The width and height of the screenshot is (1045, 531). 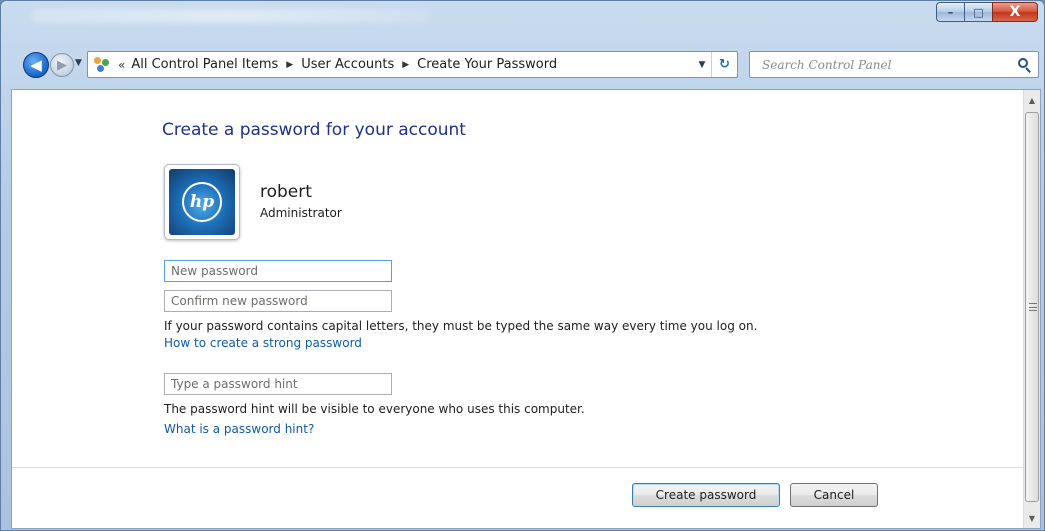 What do you see at coordinates (263, 343) in the screenshot?
I see `strong-password-link: How to create a strong password` at bounding box center [263, 343].